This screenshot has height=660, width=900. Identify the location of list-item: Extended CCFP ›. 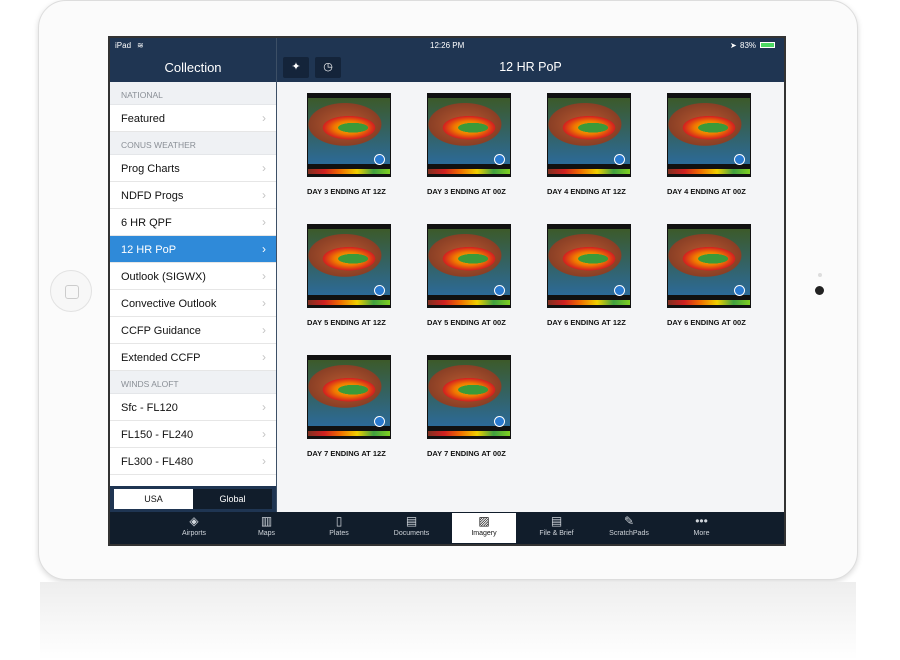
(193, 357).